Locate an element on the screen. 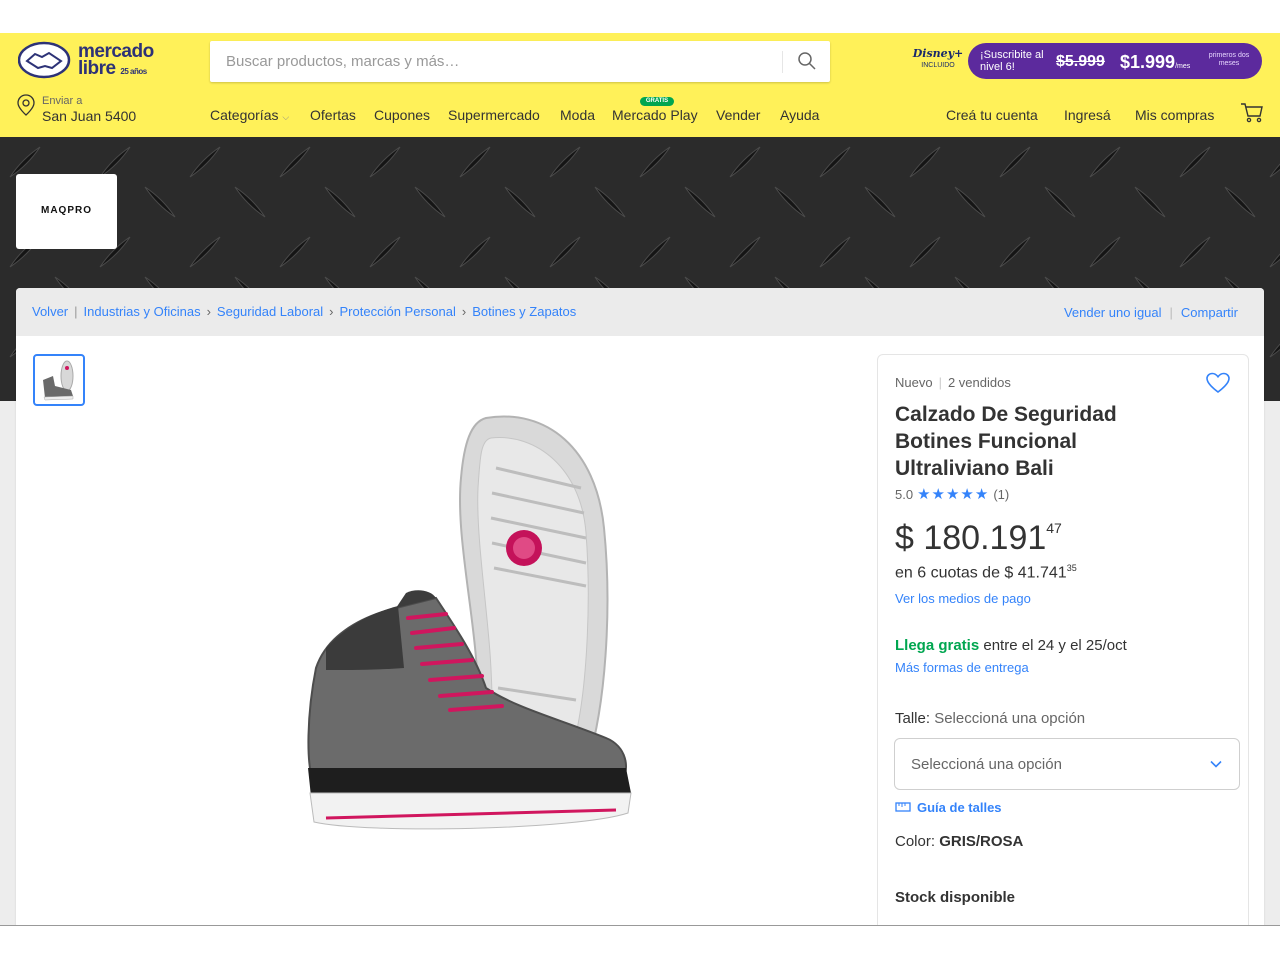 The height and width of the screenshot is (960, 1280). search-divider is located at coordinates (782, 62).